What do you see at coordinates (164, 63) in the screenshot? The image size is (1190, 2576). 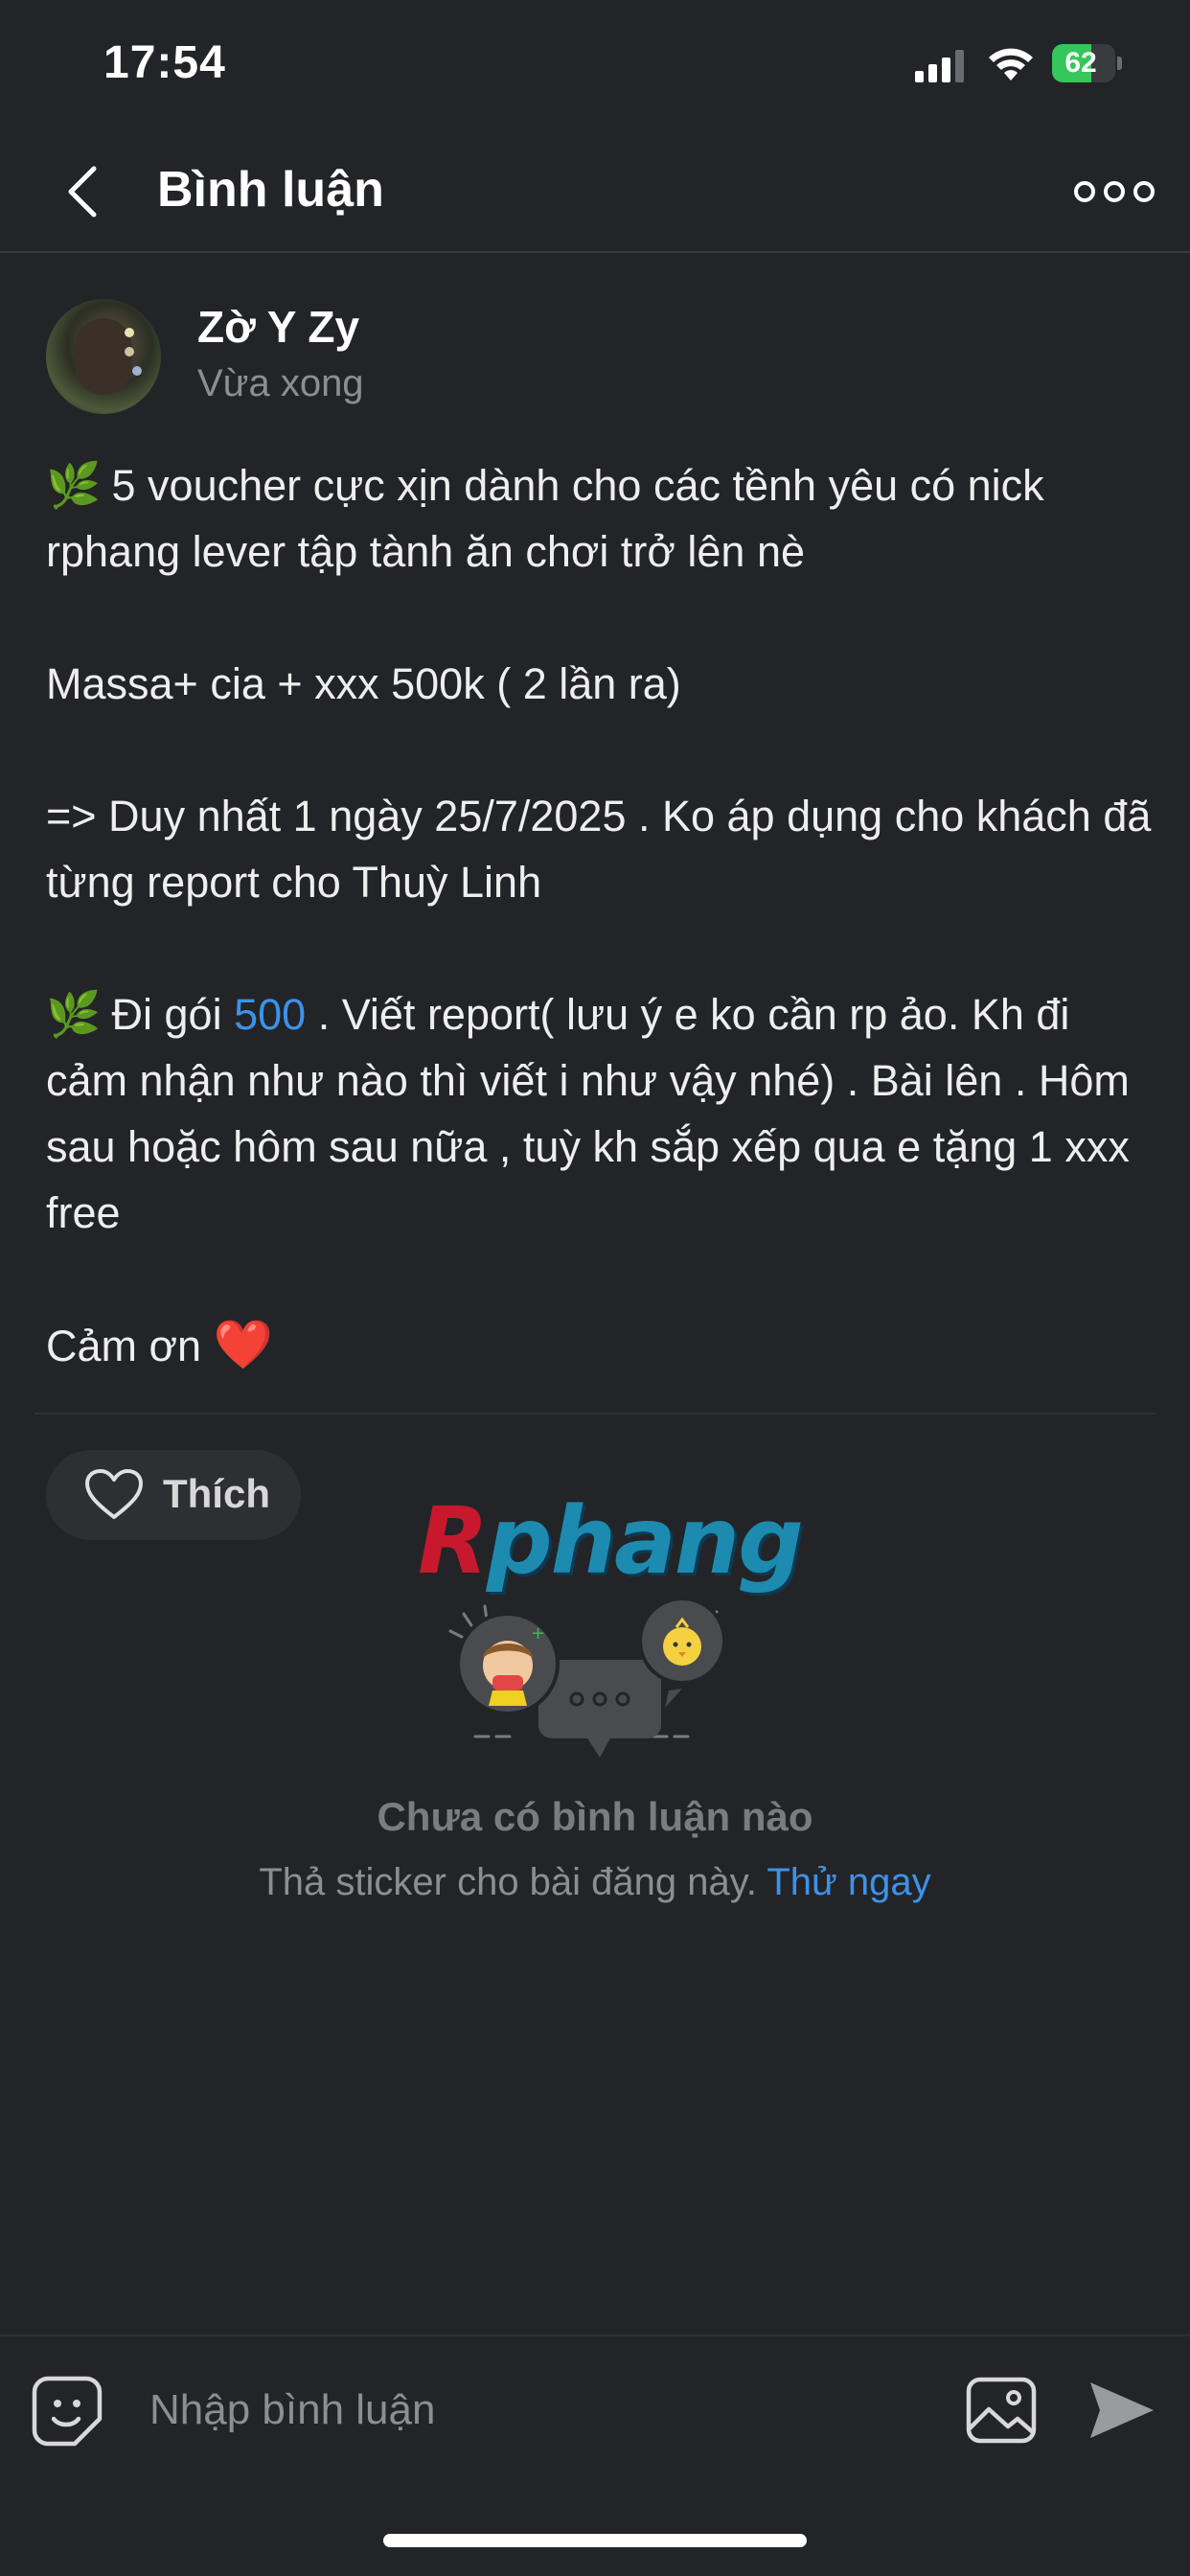 I see `status-time: 17:54` at bounding box center [164, 63].